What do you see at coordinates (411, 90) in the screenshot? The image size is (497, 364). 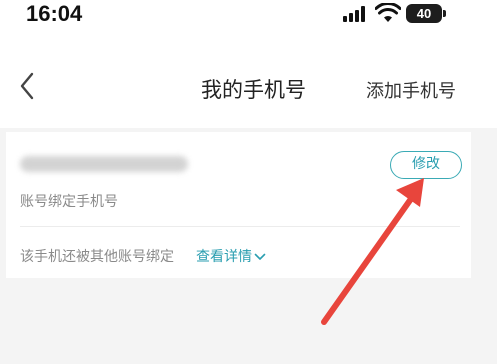 I see `add-phone-link: 添加手机号` at bounding box center [411, 90].